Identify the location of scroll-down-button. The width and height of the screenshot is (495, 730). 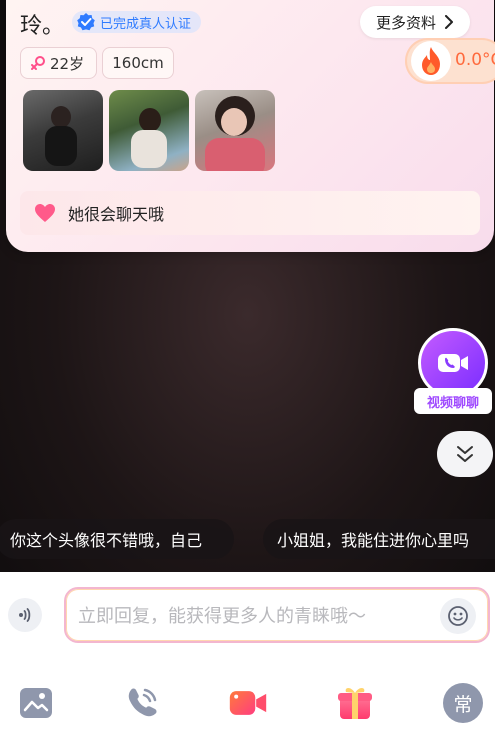
(465, 454).